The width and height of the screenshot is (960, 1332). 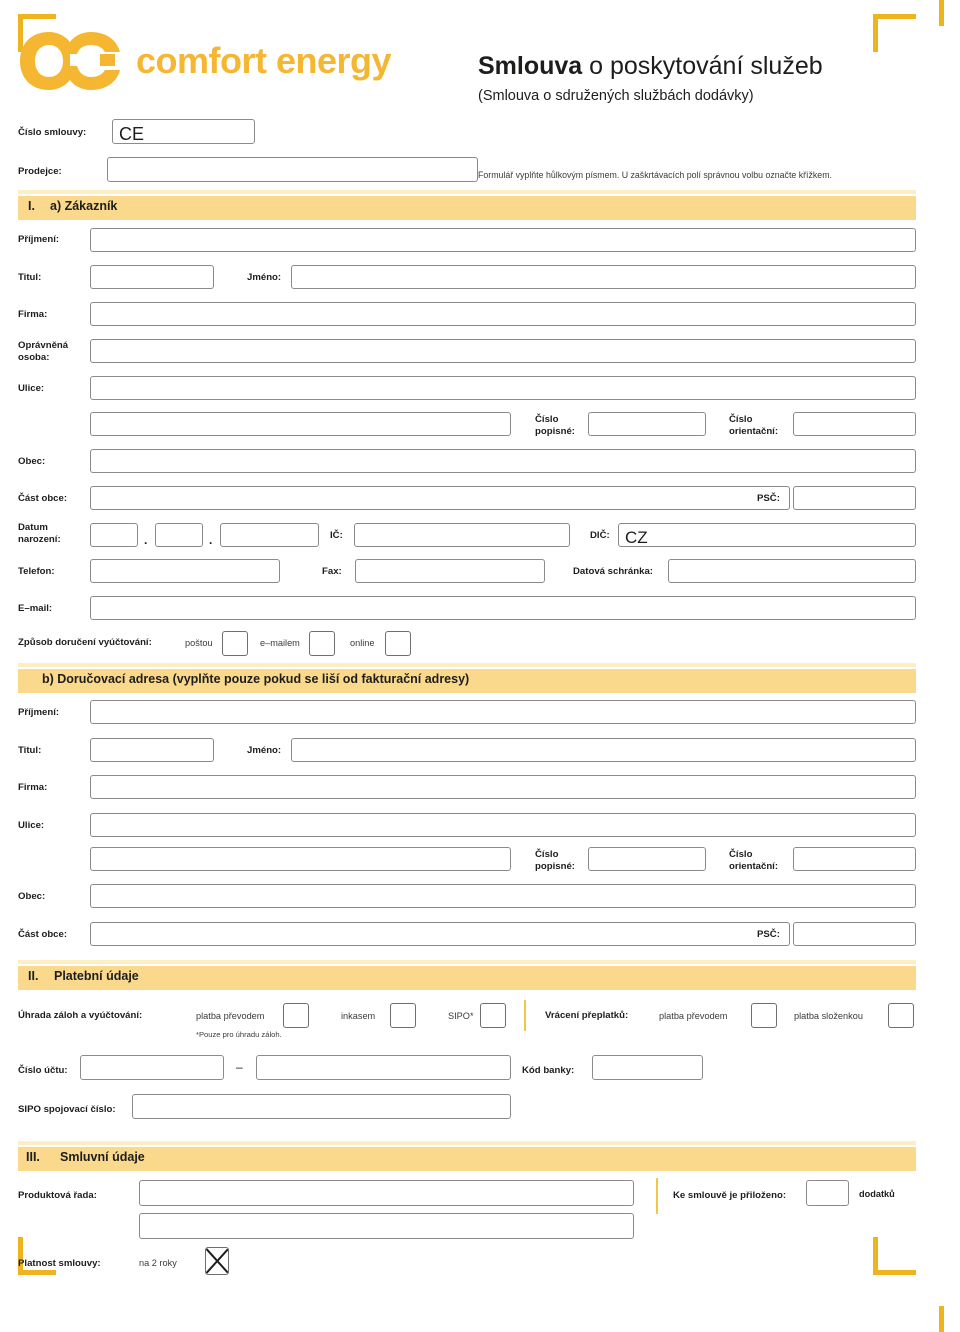 What do you see at coordinates (217, 1261) in the screenshot?
I see `checkbox-na-2-roky` at bounding box center [217, 1261].